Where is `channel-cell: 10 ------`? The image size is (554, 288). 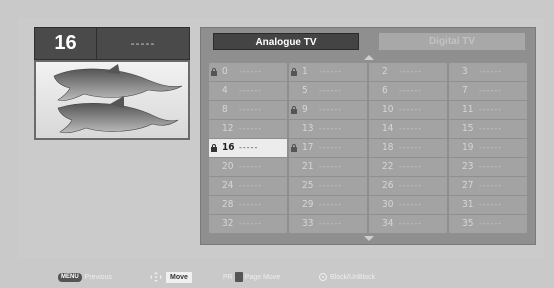 channel-cell: 10 ------ is located at coordinates (408, 110).